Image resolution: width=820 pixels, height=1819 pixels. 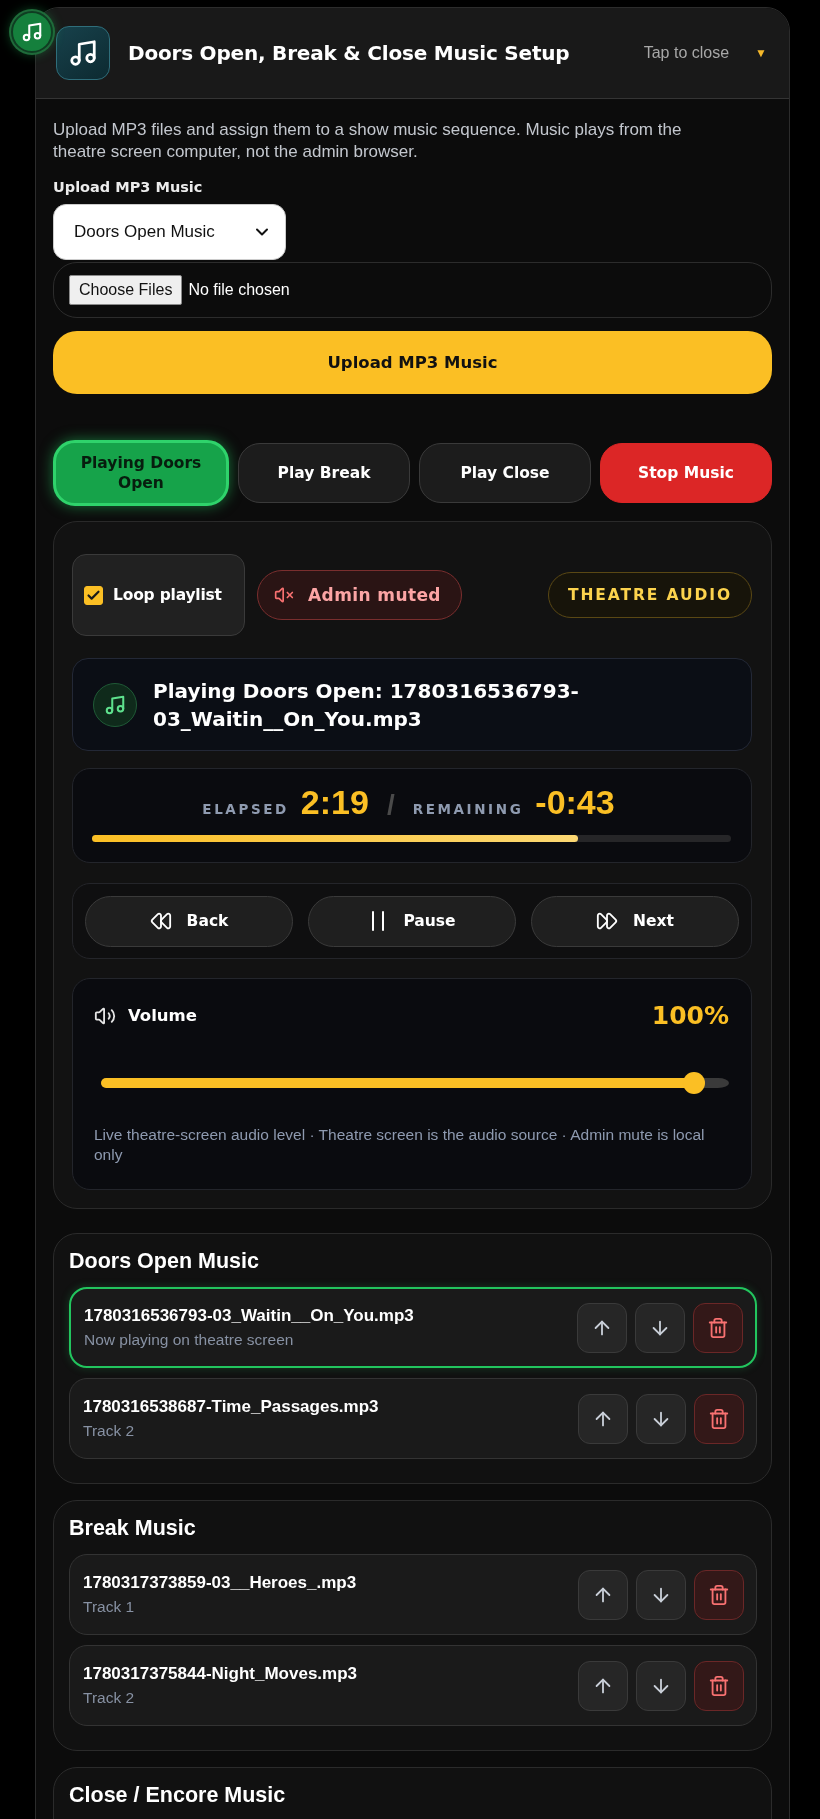 I want to click on pause-button: Pause, so click(x=412, y=921).